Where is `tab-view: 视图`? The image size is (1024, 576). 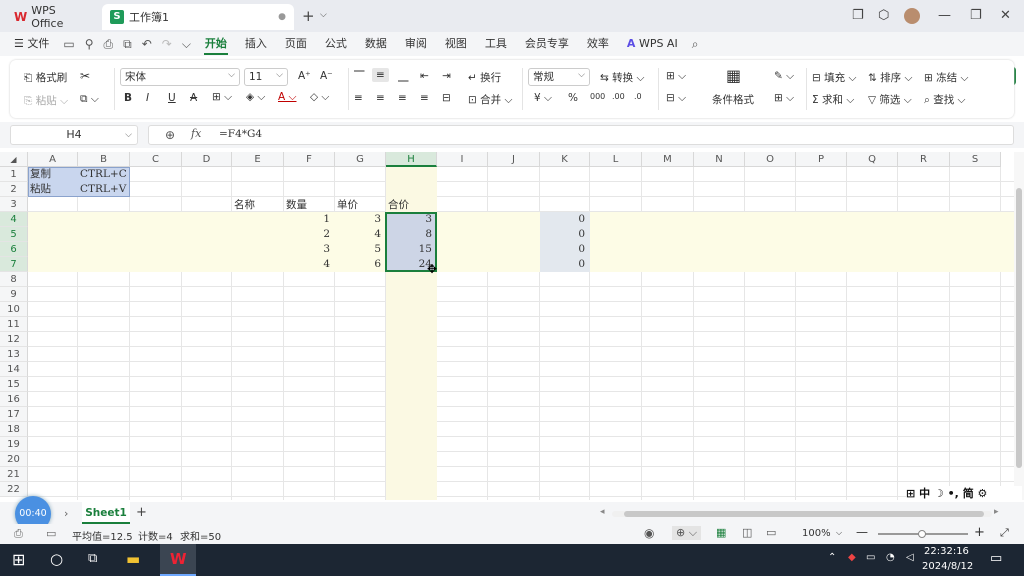
tab-view: 视图 is located at coordinates (456, 44).